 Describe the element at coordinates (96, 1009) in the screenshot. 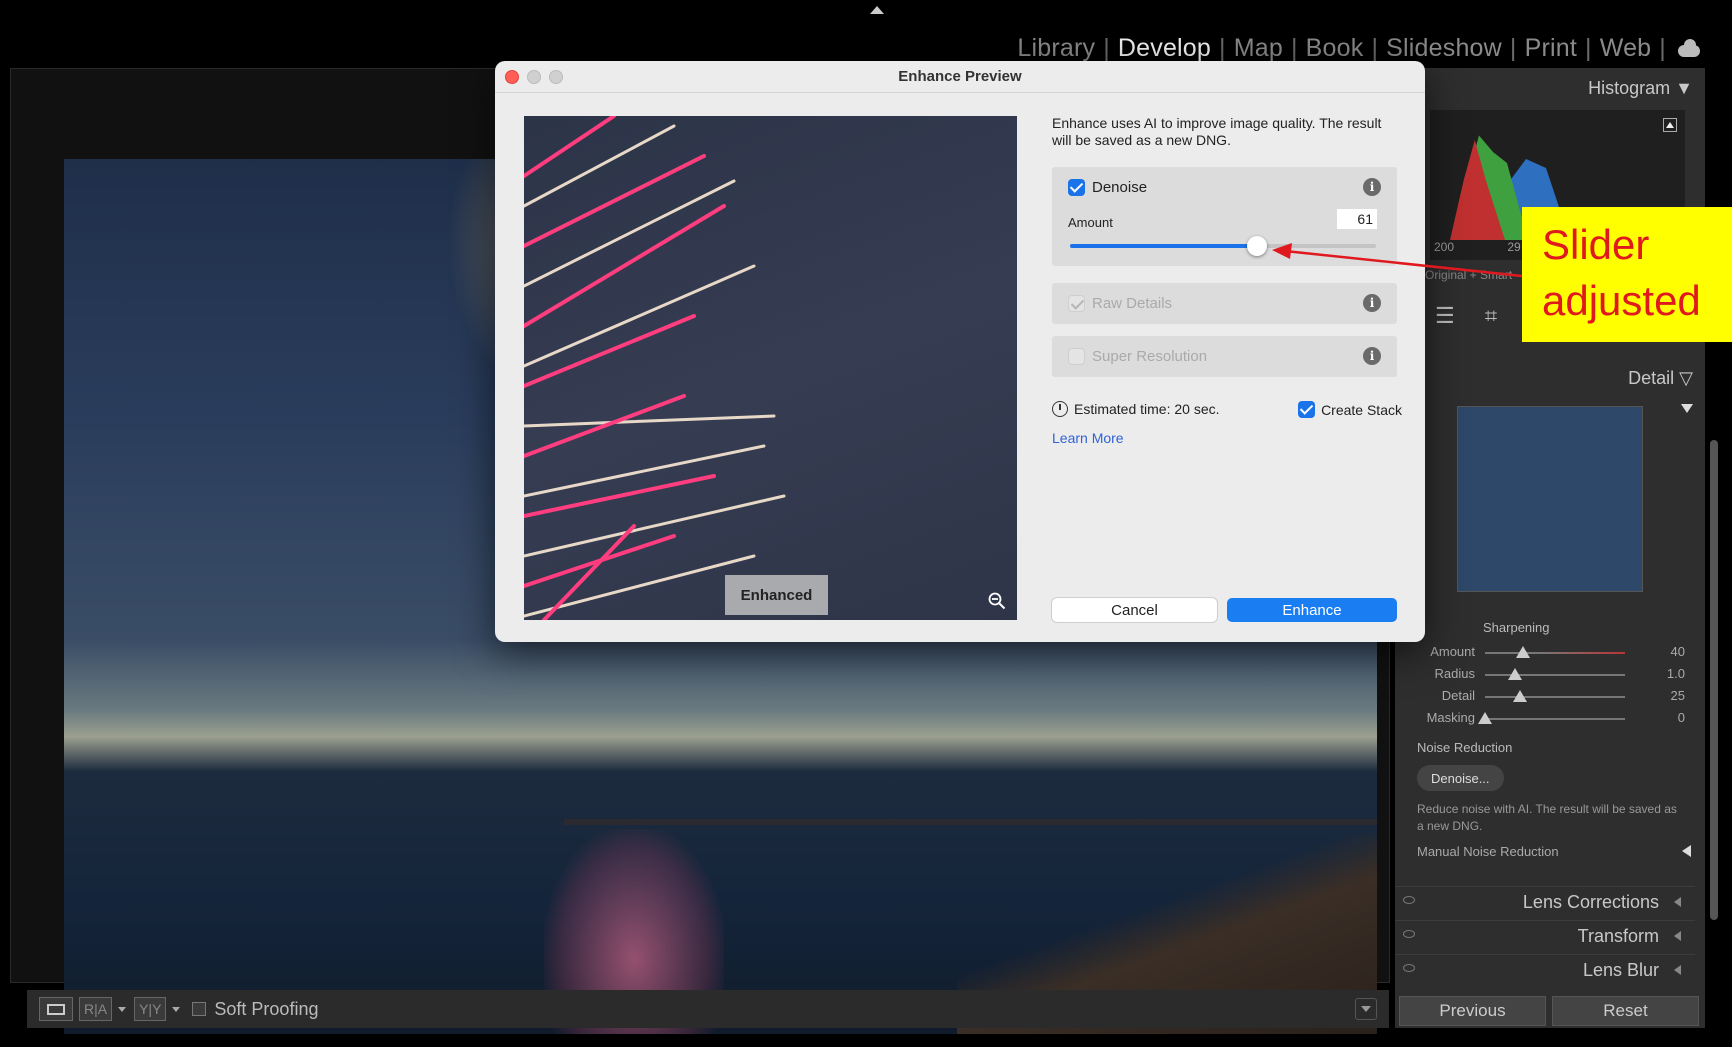

I see `before-after-button: R|A` at that location.